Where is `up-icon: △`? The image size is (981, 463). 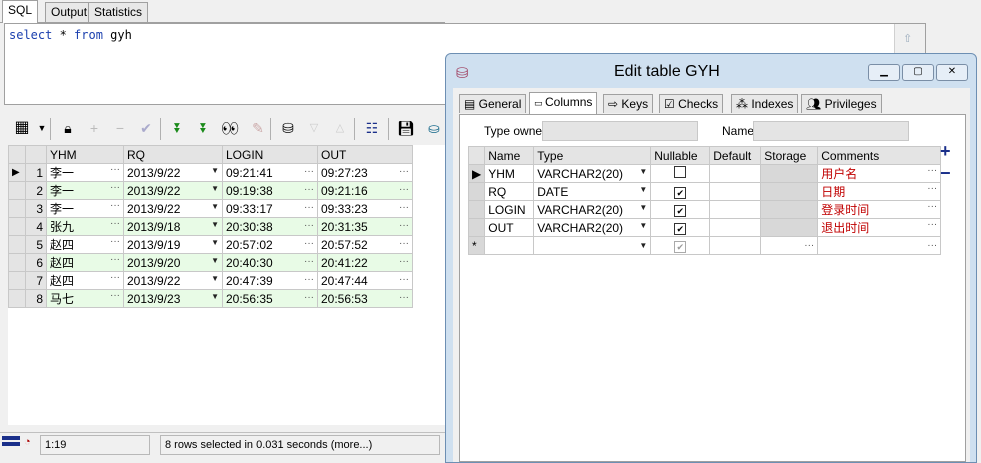 up-icon: △ is located at coordinates (340, 128).